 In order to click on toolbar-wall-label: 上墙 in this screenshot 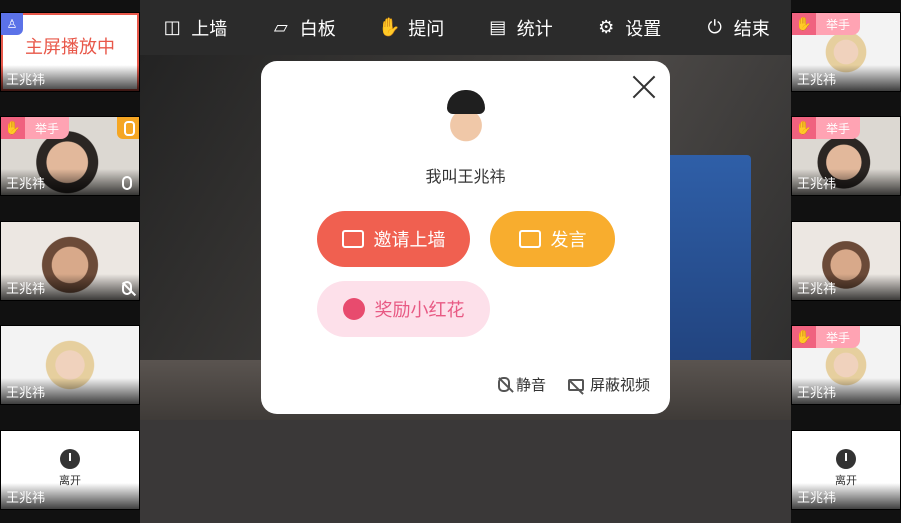, I will do `click(209, 29)`.